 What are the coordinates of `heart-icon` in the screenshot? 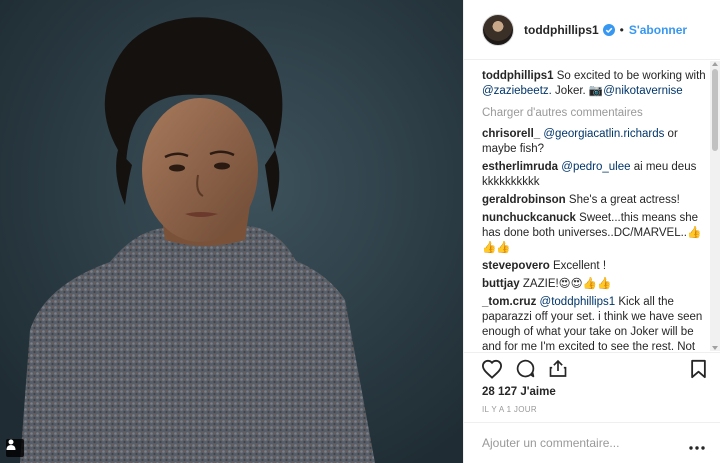 It's located at (492, 369).